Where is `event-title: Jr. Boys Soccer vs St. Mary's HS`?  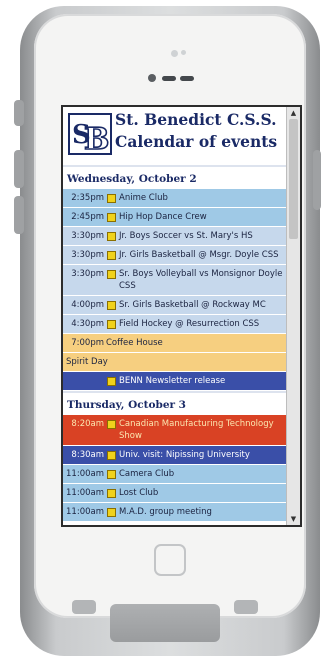
event-title: Jr. Boys Soccer vs St. Mary's HS is located at coordinates (186, 236).